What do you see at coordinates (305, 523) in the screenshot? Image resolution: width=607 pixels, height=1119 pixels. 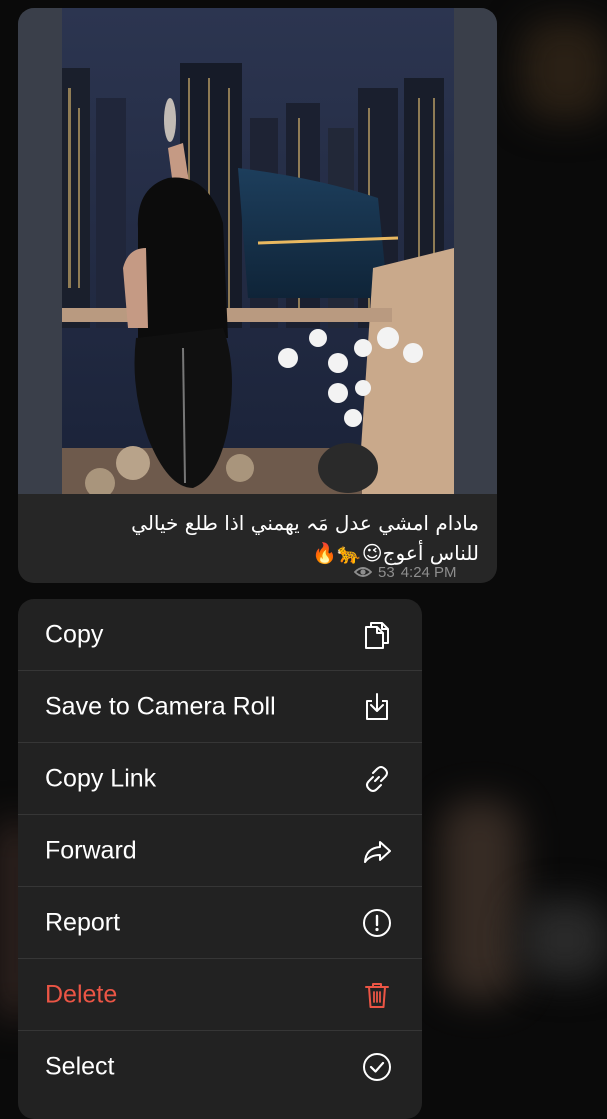 I see `caption-line-1: مادام امشي عدل مَہ يهمني اذا طلع خيالي` at bounding box center [305, 523].